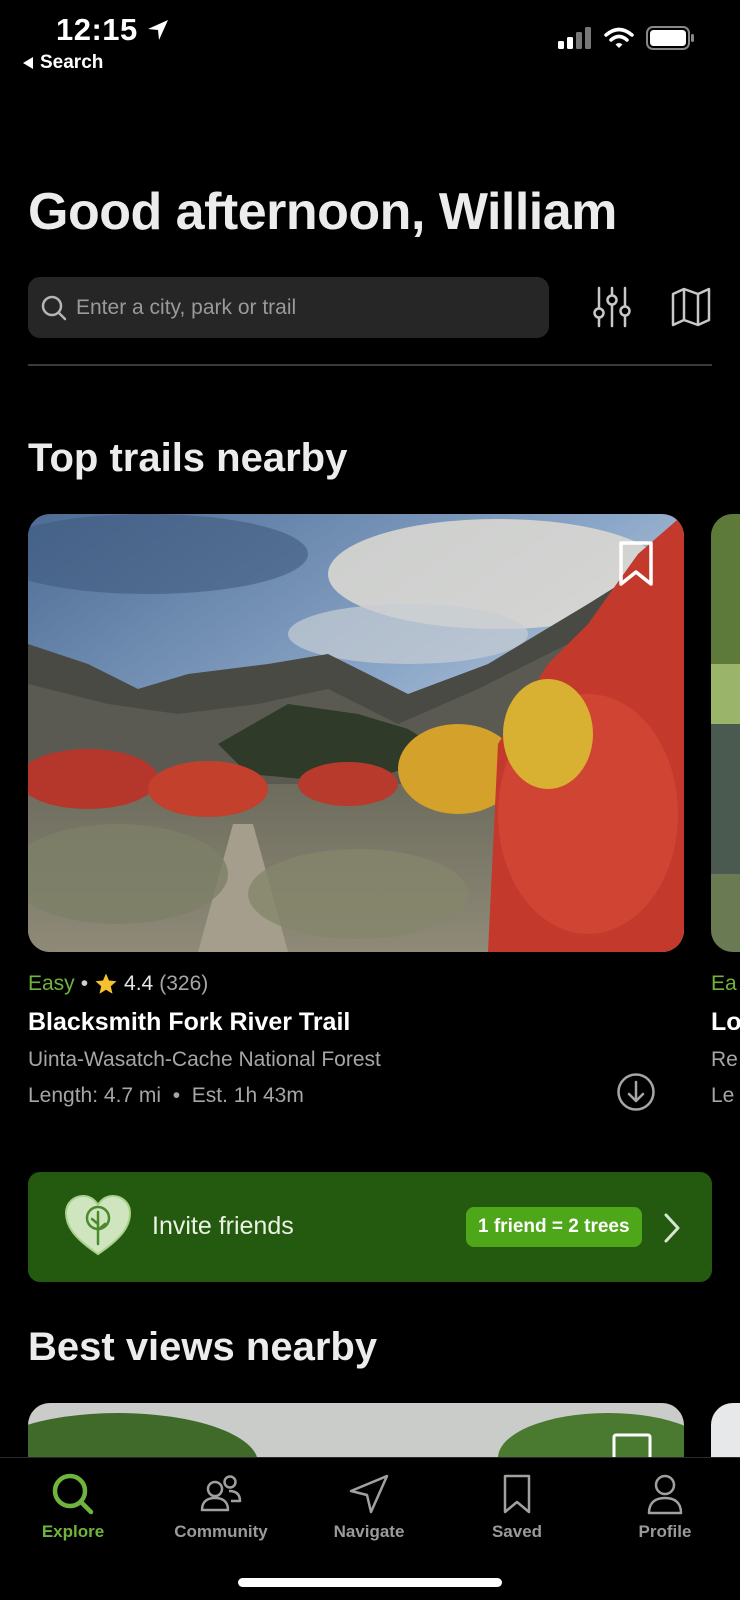  I want to click on next-trail-location: Re, so click(724, 1059).